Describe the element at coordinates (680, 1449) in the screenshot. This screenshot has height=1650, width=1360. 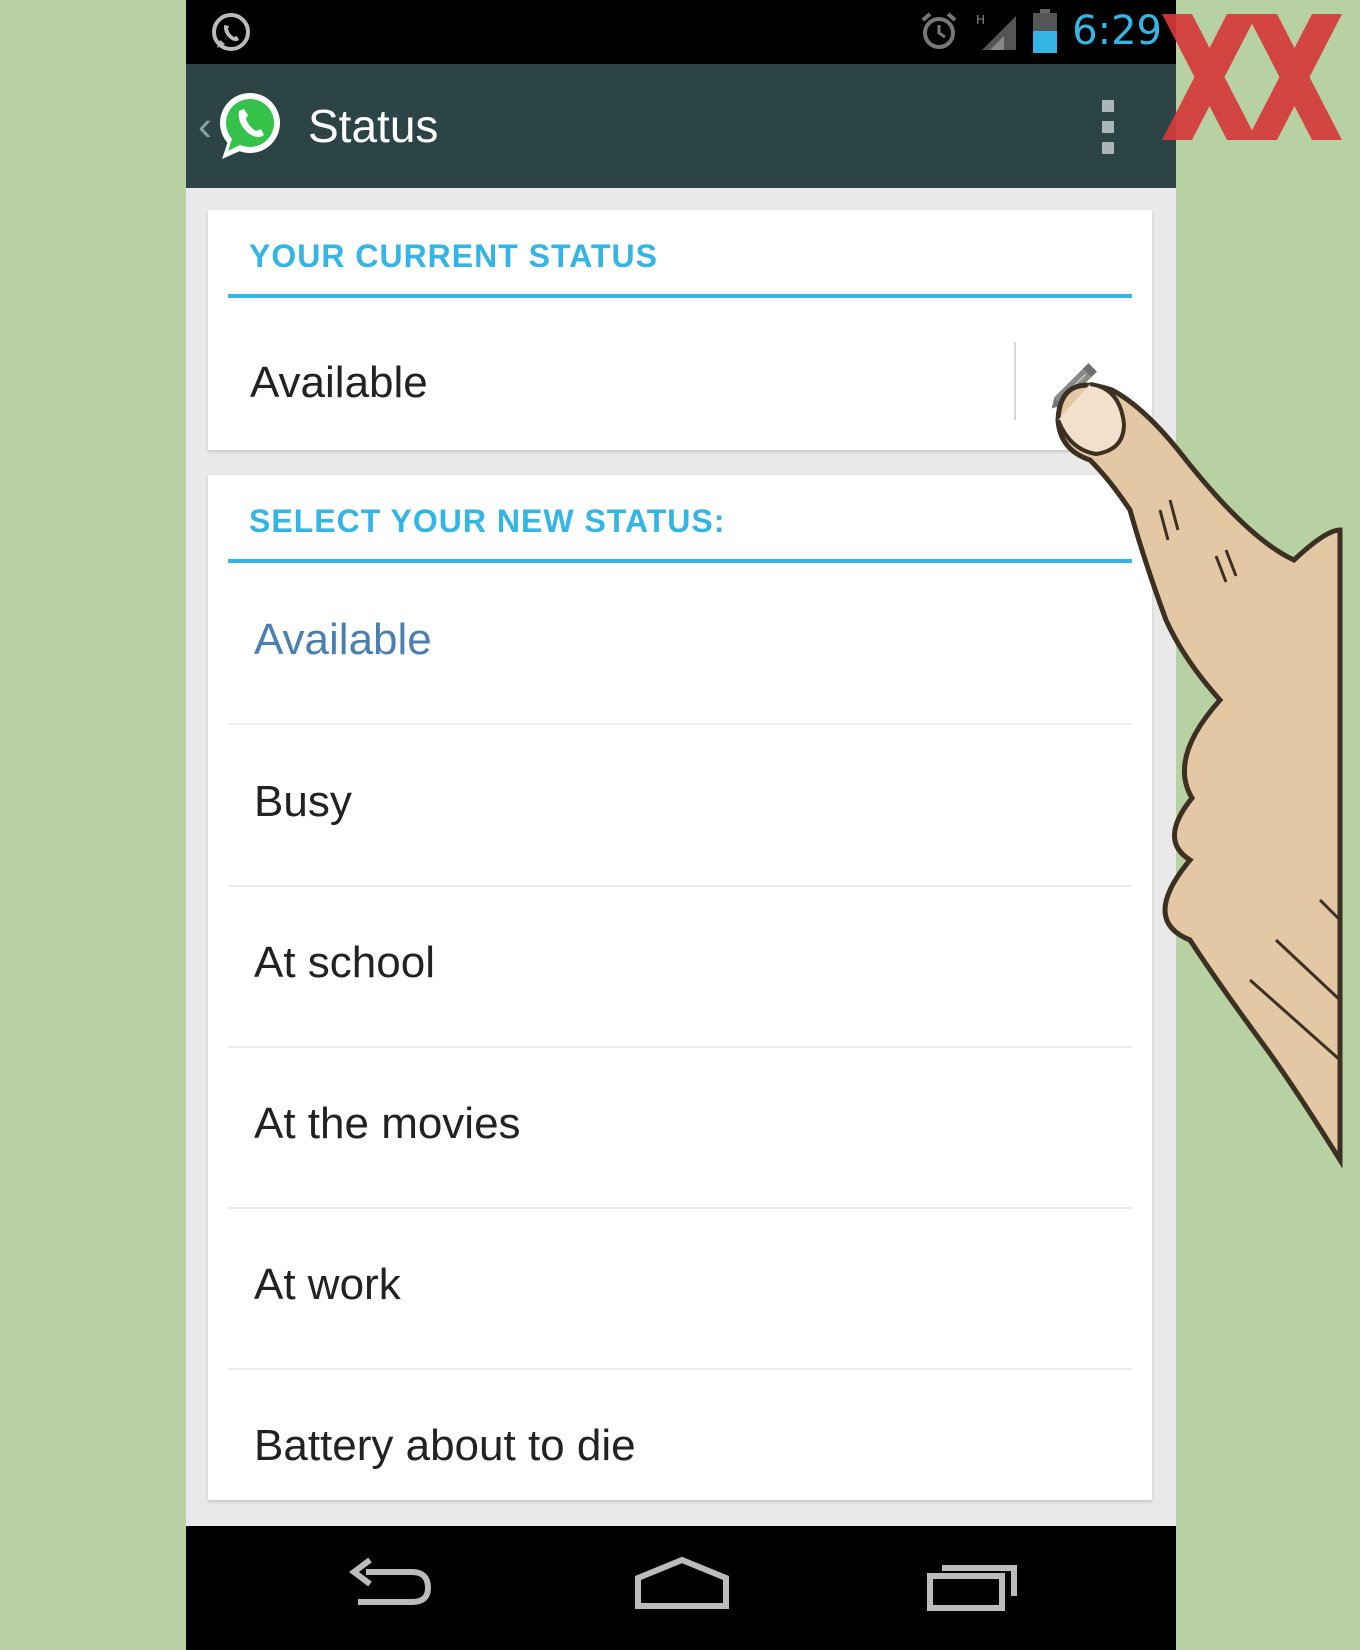
I see `status-option-battery-about-to-die: Battery about to die` at that location.